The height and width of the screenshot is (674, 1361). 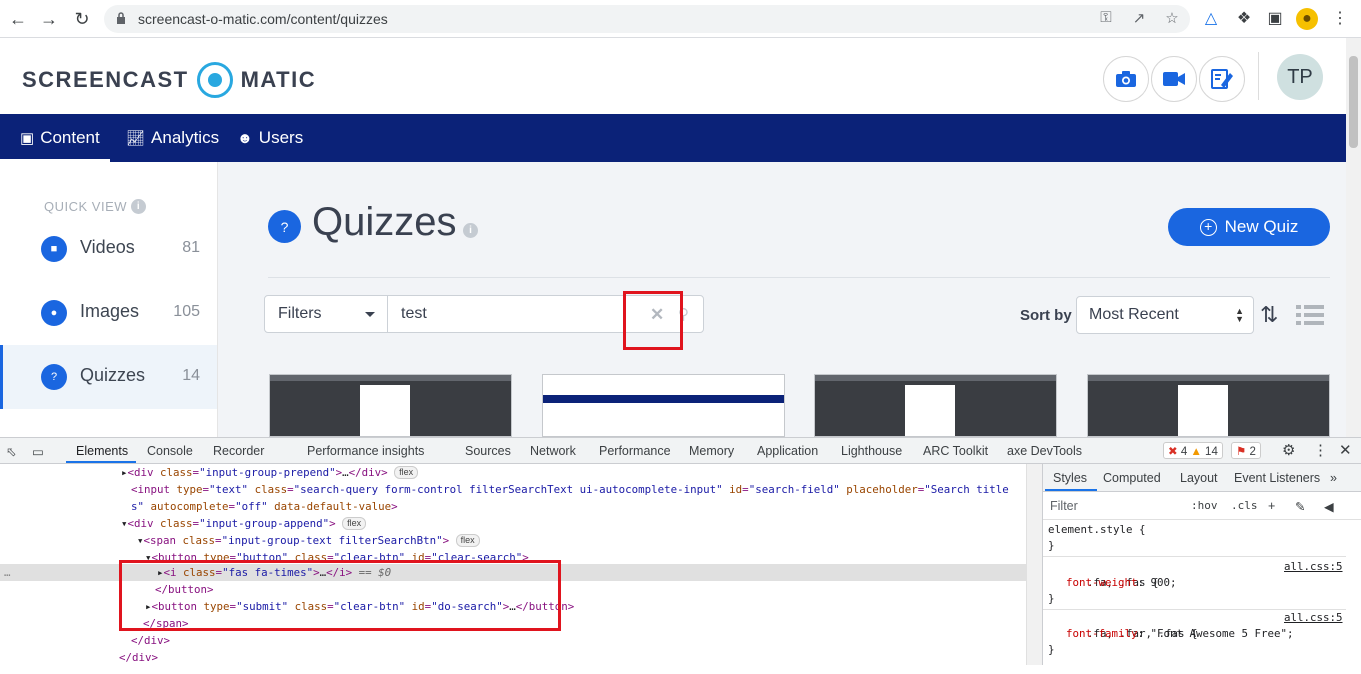 What do you see at coordinates (635, 451) in the screenshot?
I see `tab-performance: Performance` at bounding box center [635, 451].